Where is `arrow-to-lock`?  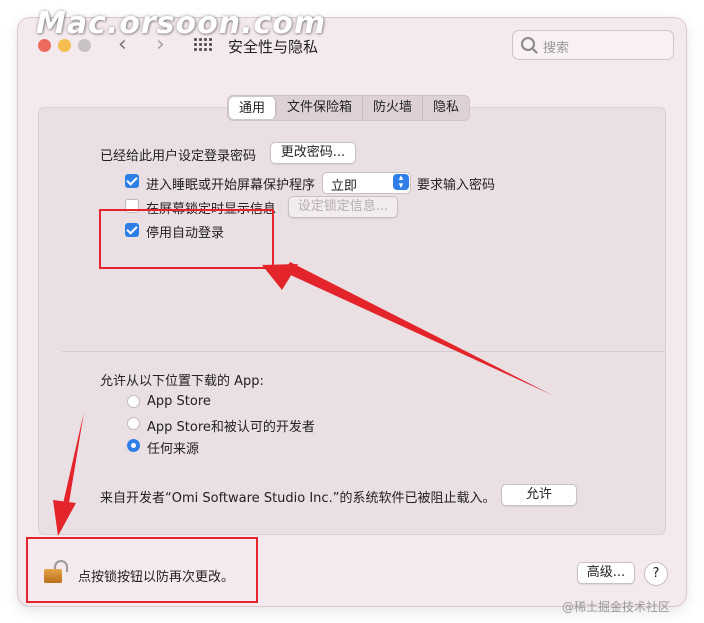
arrow-to-lock is located at coordinates (73, 460).